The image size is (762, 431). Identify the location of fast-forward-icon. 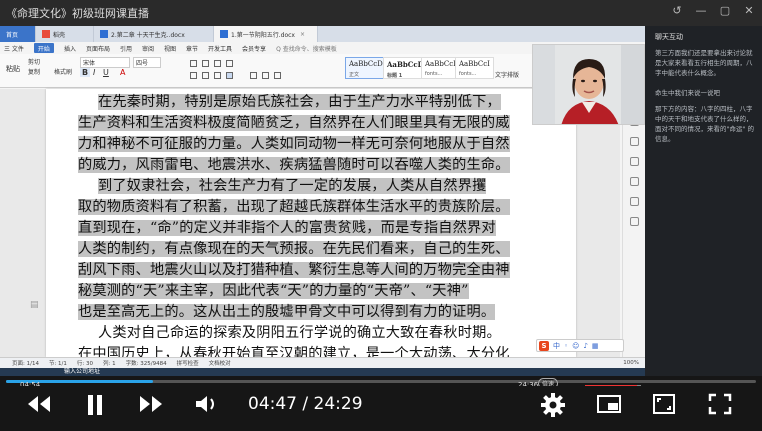
(151, 404).